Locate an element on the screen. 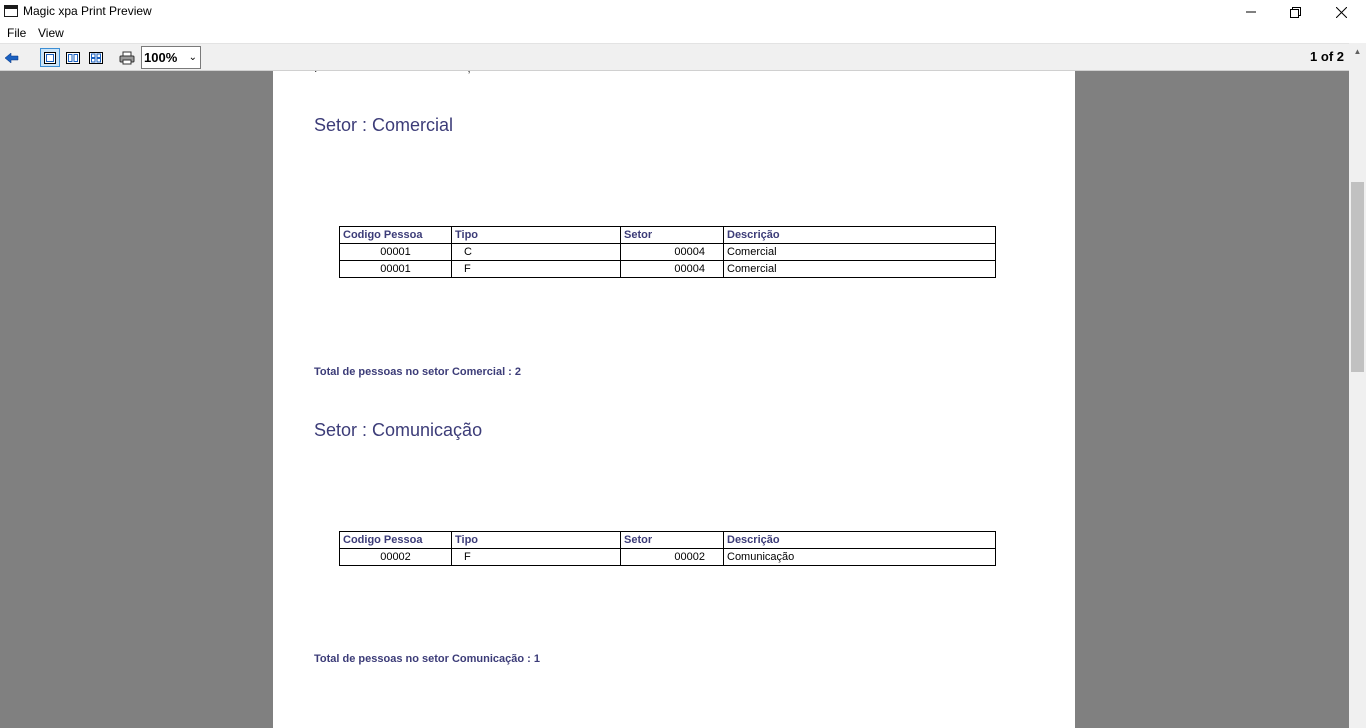 This screenshot has width=1366, height=728. section-title: Setor : Comunicação is located at coordinates (398, 430).